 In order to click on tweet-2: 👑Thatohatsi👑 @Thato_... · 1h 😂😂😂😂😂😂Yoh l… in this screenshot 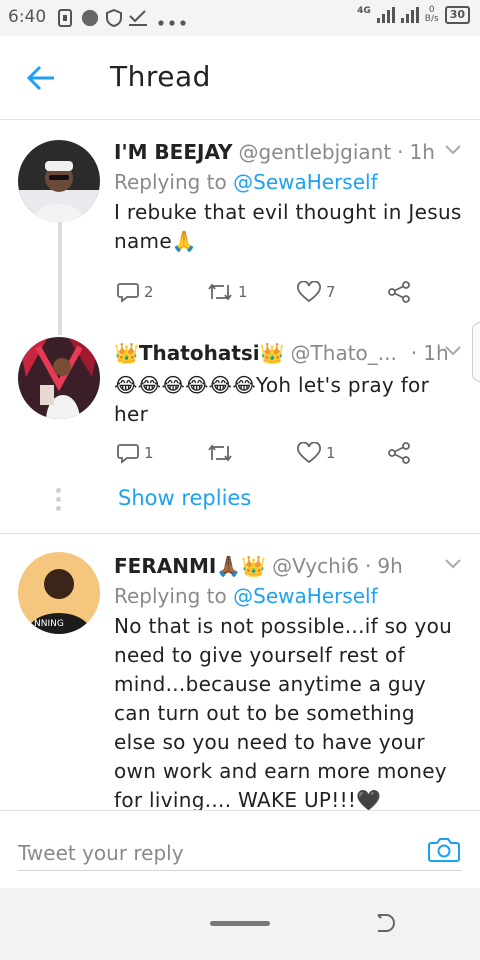, I will do `click(240, 405)`.